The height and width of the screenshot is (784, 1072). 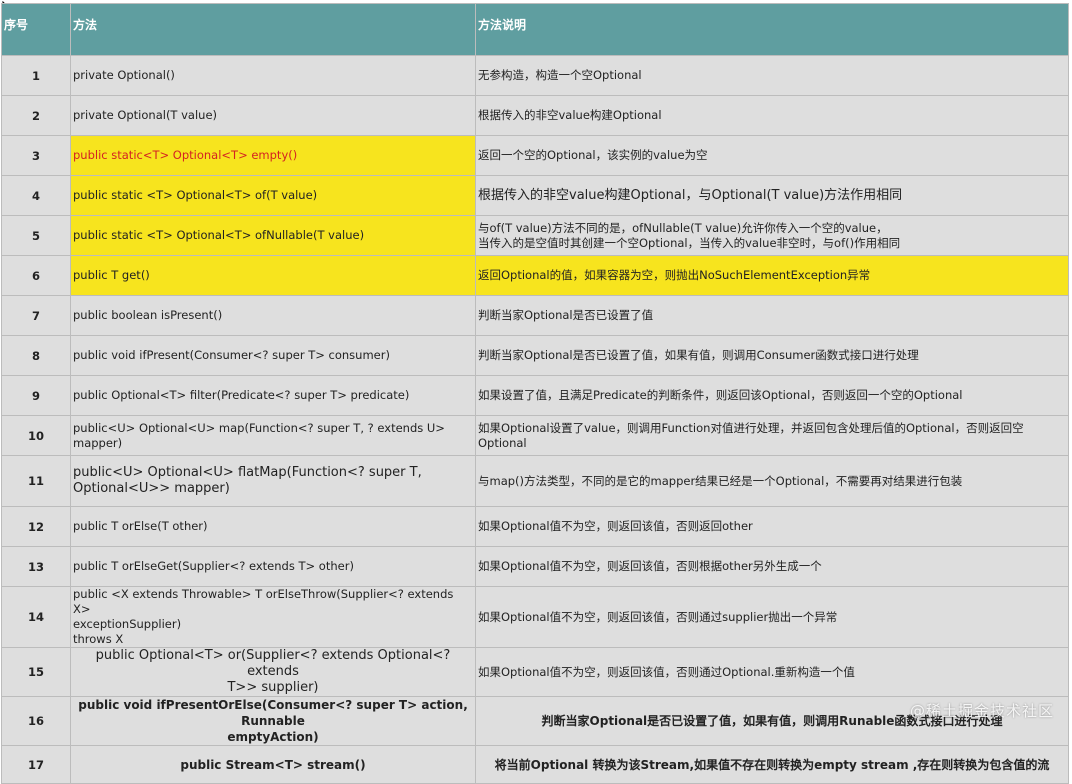 I want to click on method-description: 如果Optional值不为空，则返回该值，否则返回other, so click(x=772, y=526).